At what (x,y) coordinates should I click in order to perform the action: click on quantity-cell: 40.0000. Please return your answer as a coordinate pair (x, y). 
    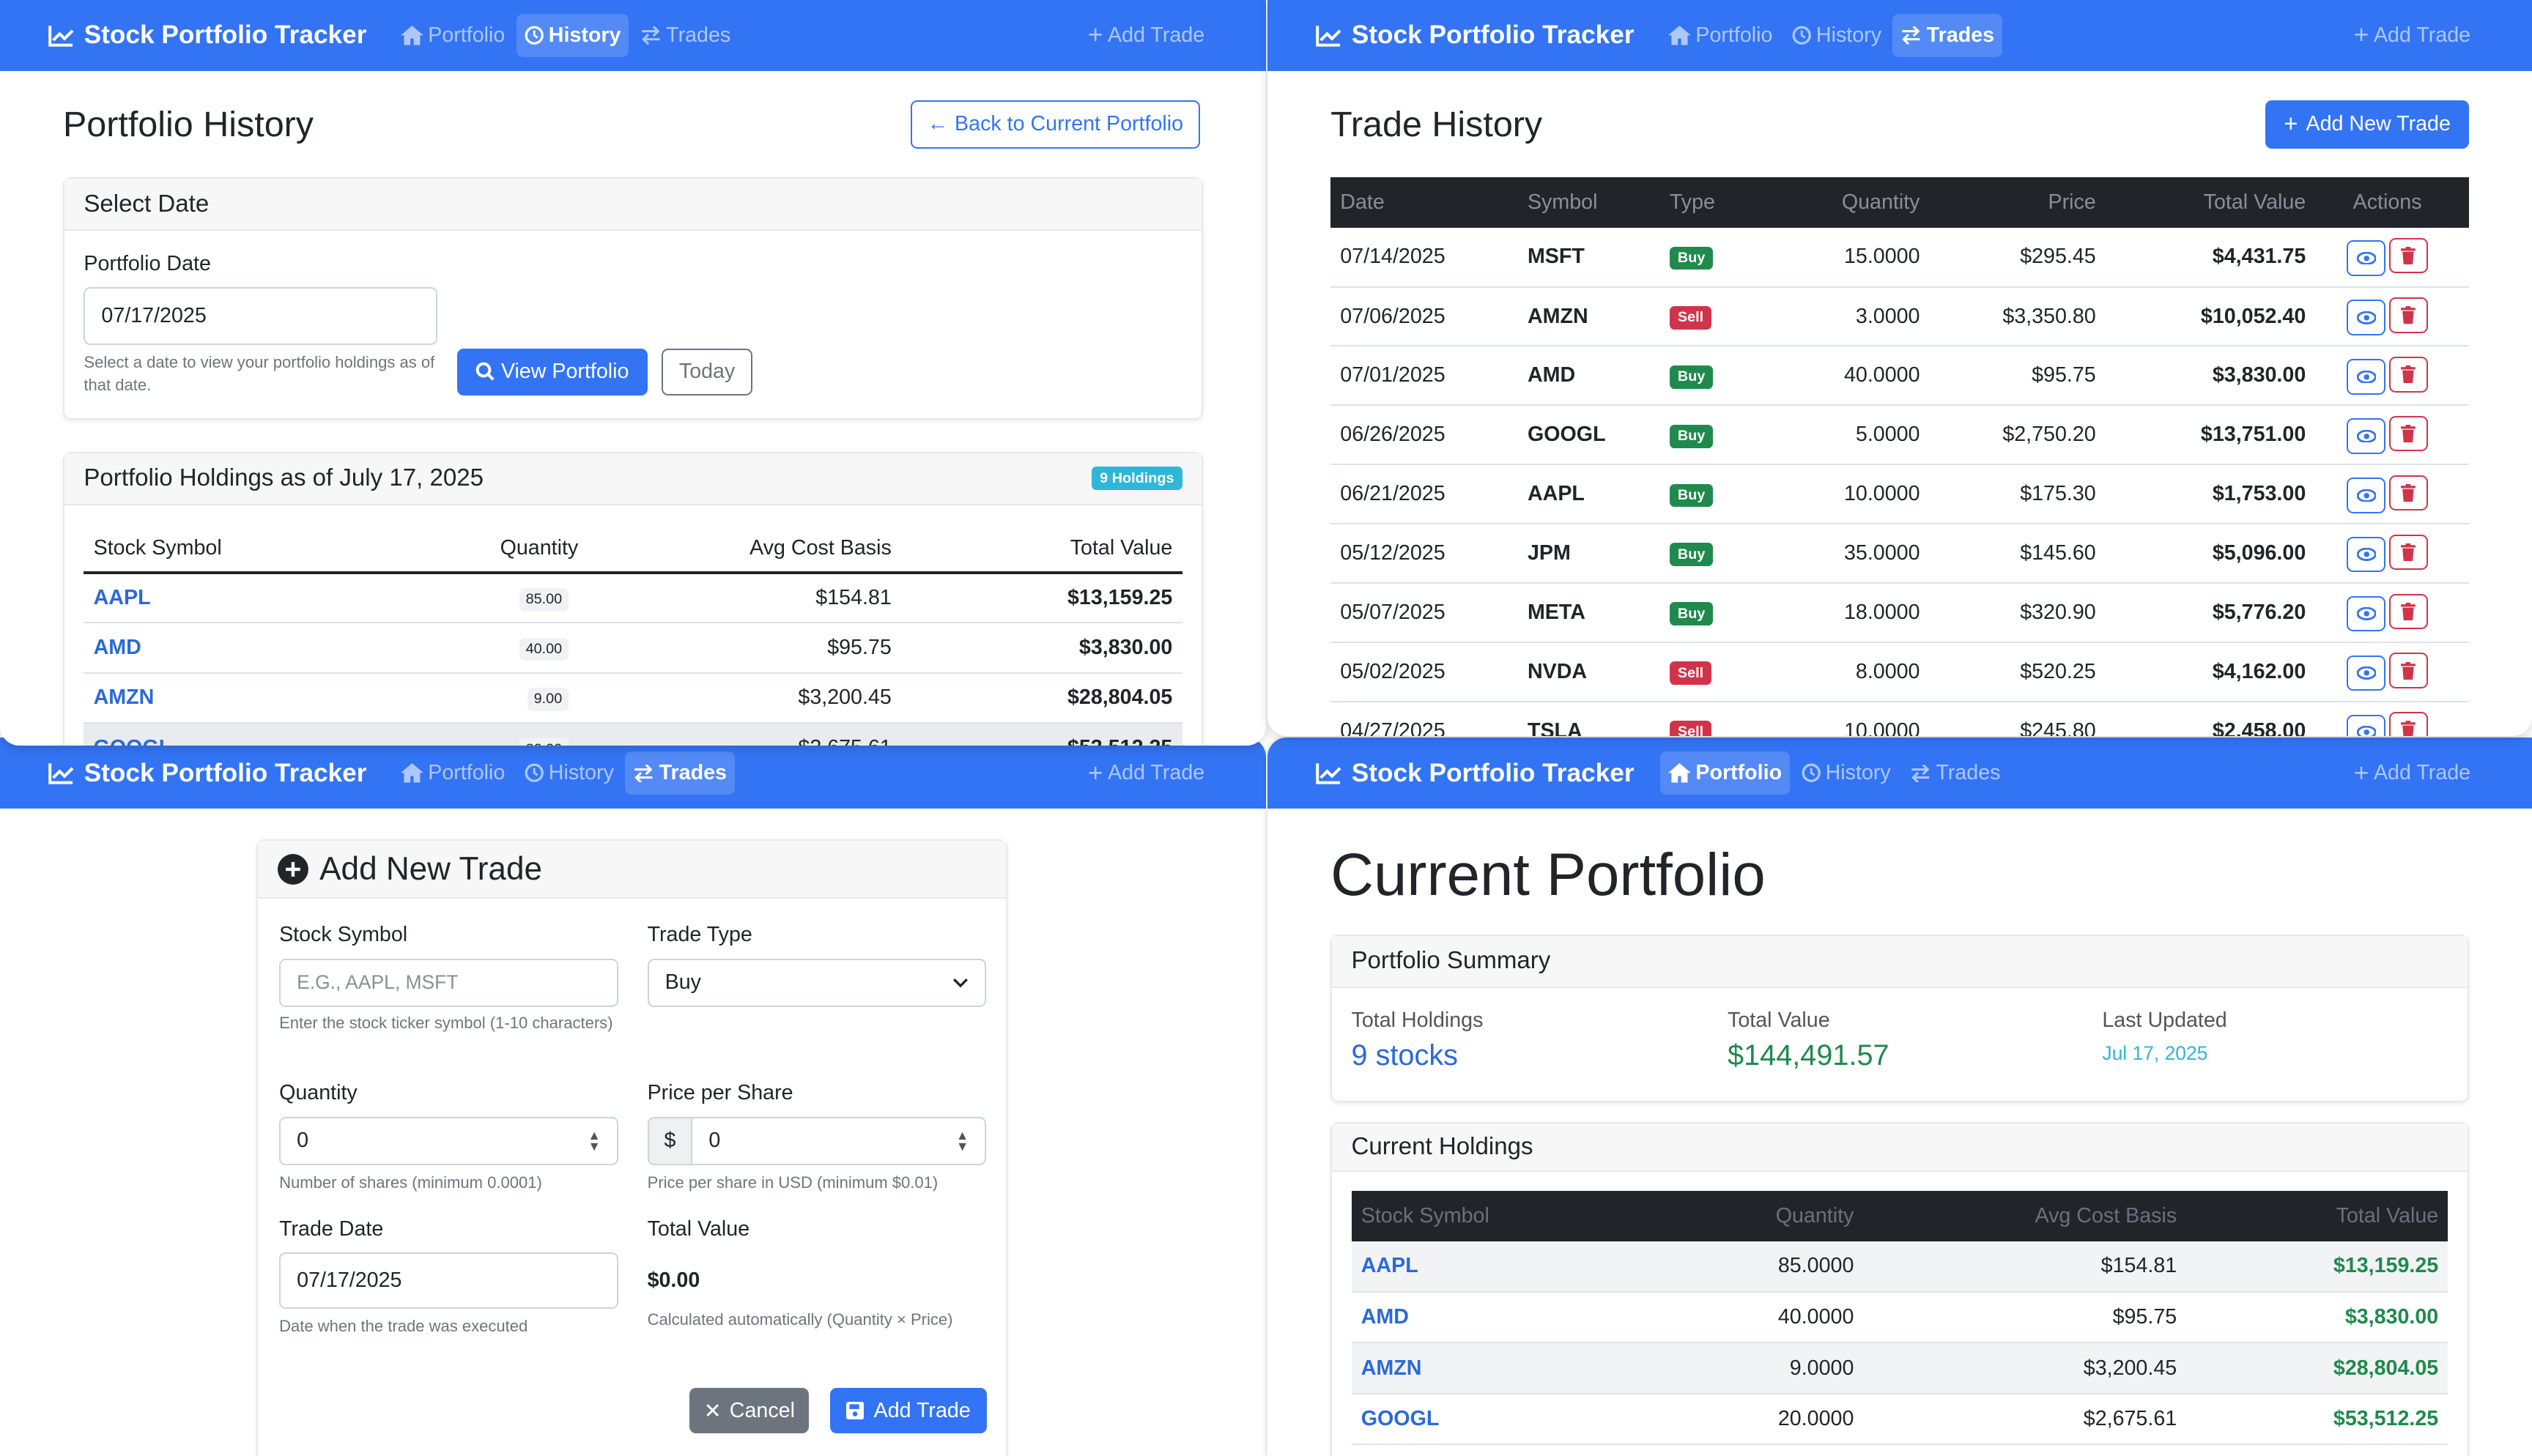
    Looking at the image, I should click on (1882, 375).